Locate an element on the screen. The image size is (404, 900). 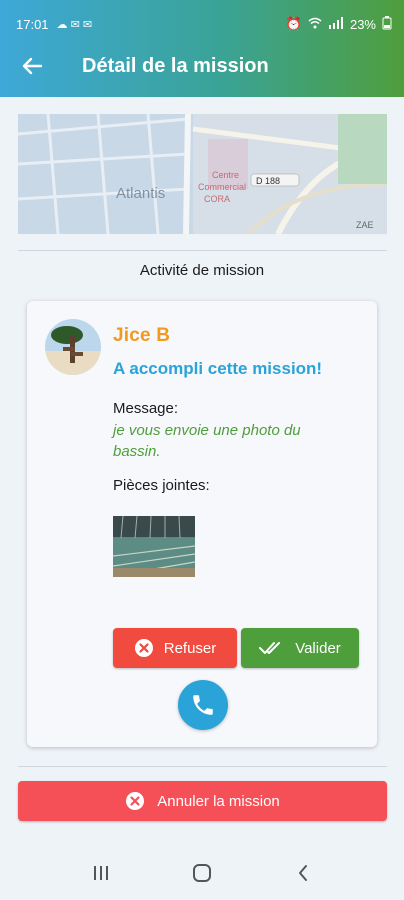
back-nav-icon is located at coordinates (303, 873).